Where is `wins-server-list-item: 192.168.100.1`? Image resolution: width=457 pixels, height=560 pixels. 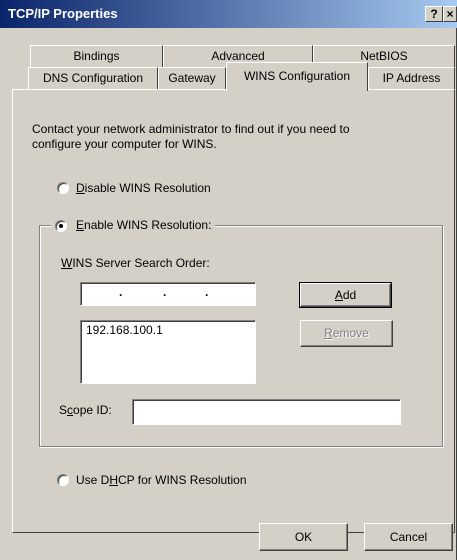
wins-server-list-item: 192.168.100.1 is located at coordinates (124, 330).